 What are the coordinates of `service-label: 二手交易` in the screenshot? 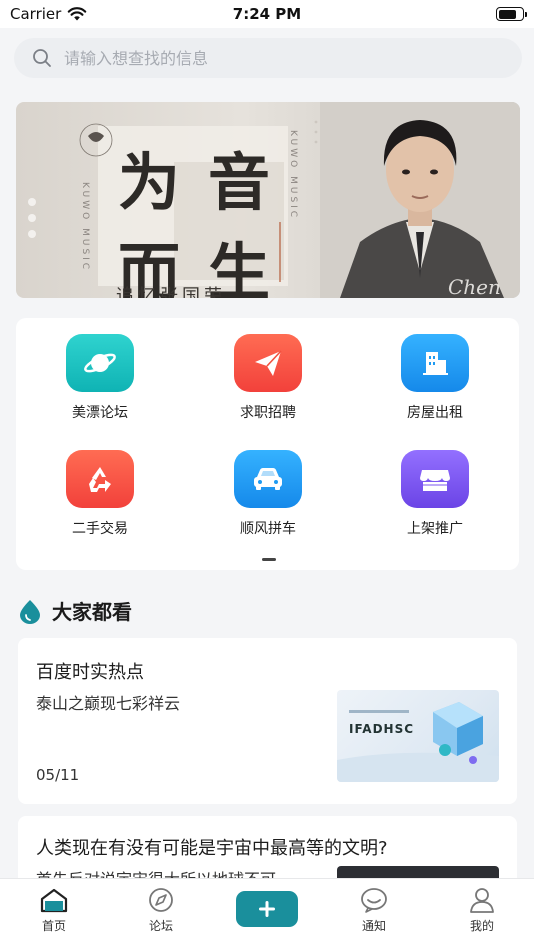 It's located at (100, 529).